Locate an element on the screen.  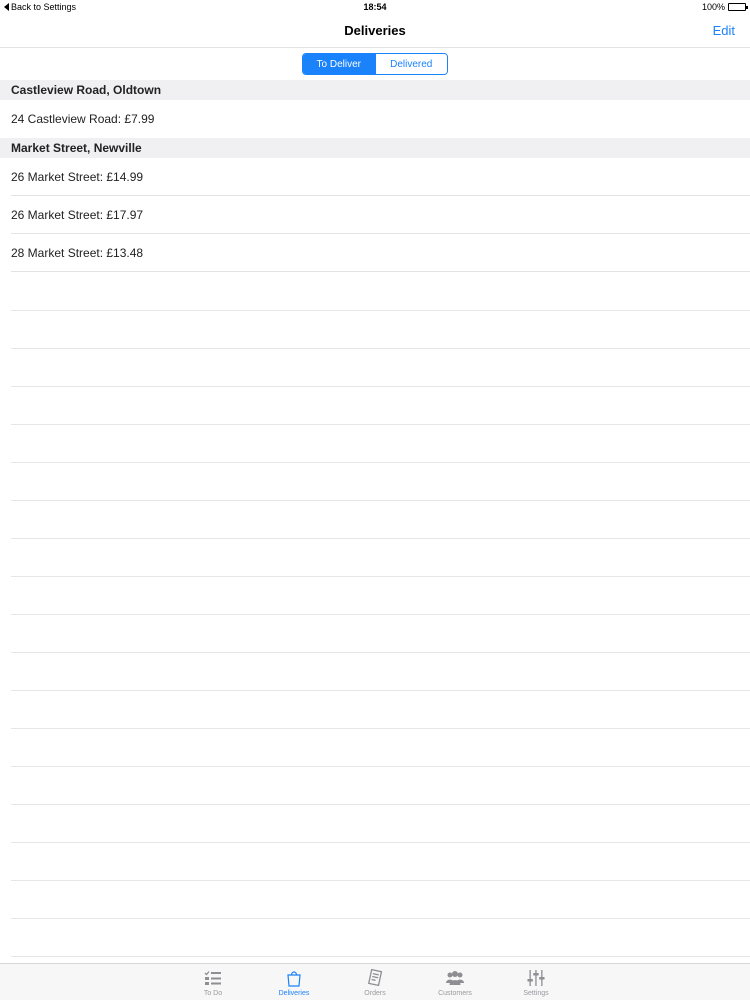
people-icon is located at coordinates (455, 978).